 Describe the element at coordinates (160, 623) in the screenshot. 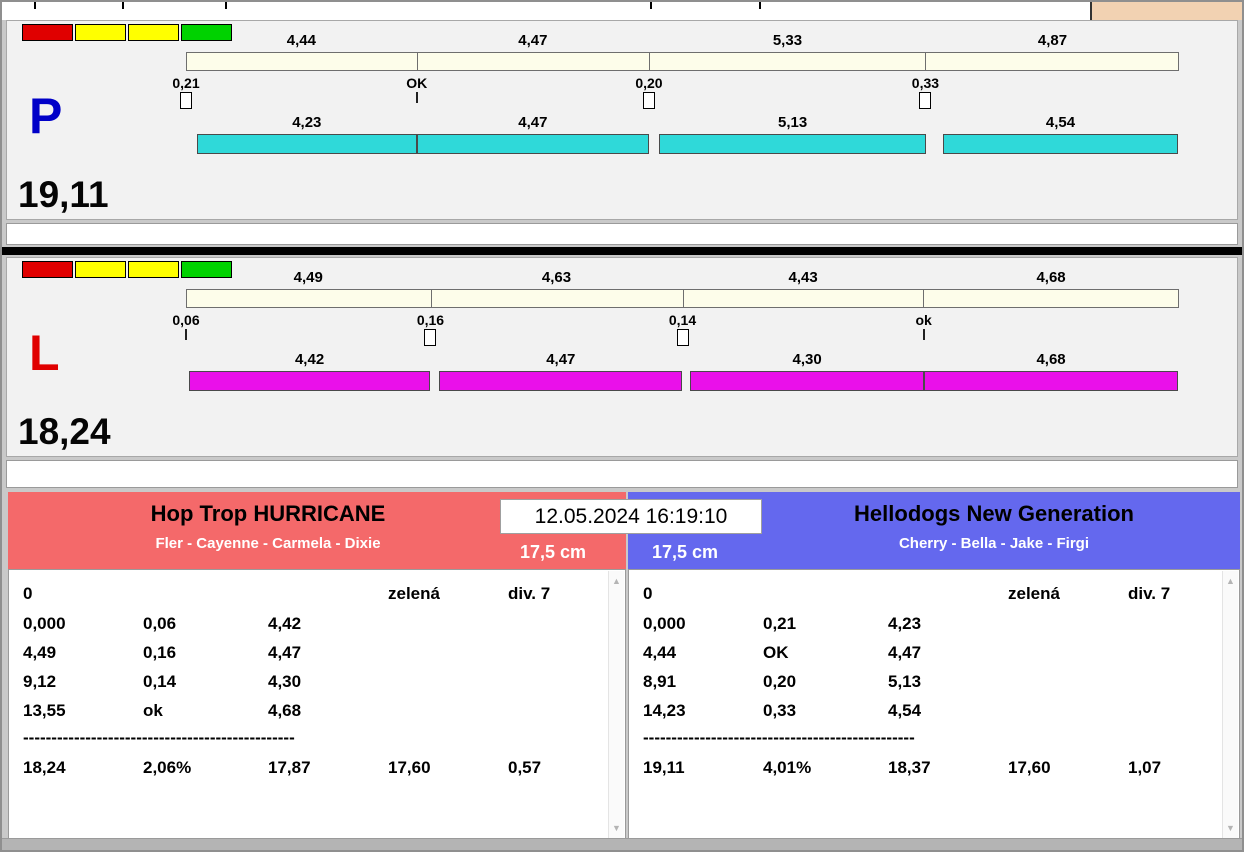

I see `table-cell: 0,06` at that location.